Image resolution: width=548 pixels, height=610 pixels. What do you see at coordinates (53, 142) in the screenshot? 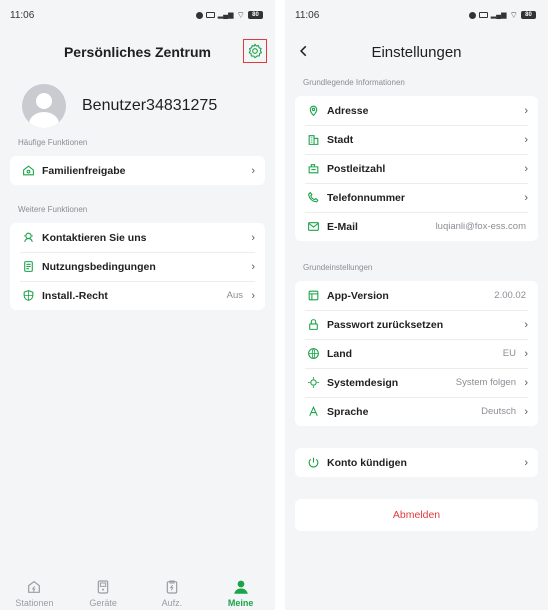
I see `section-label-common: Häufige Funktionen` at bounding box center [53, 142].